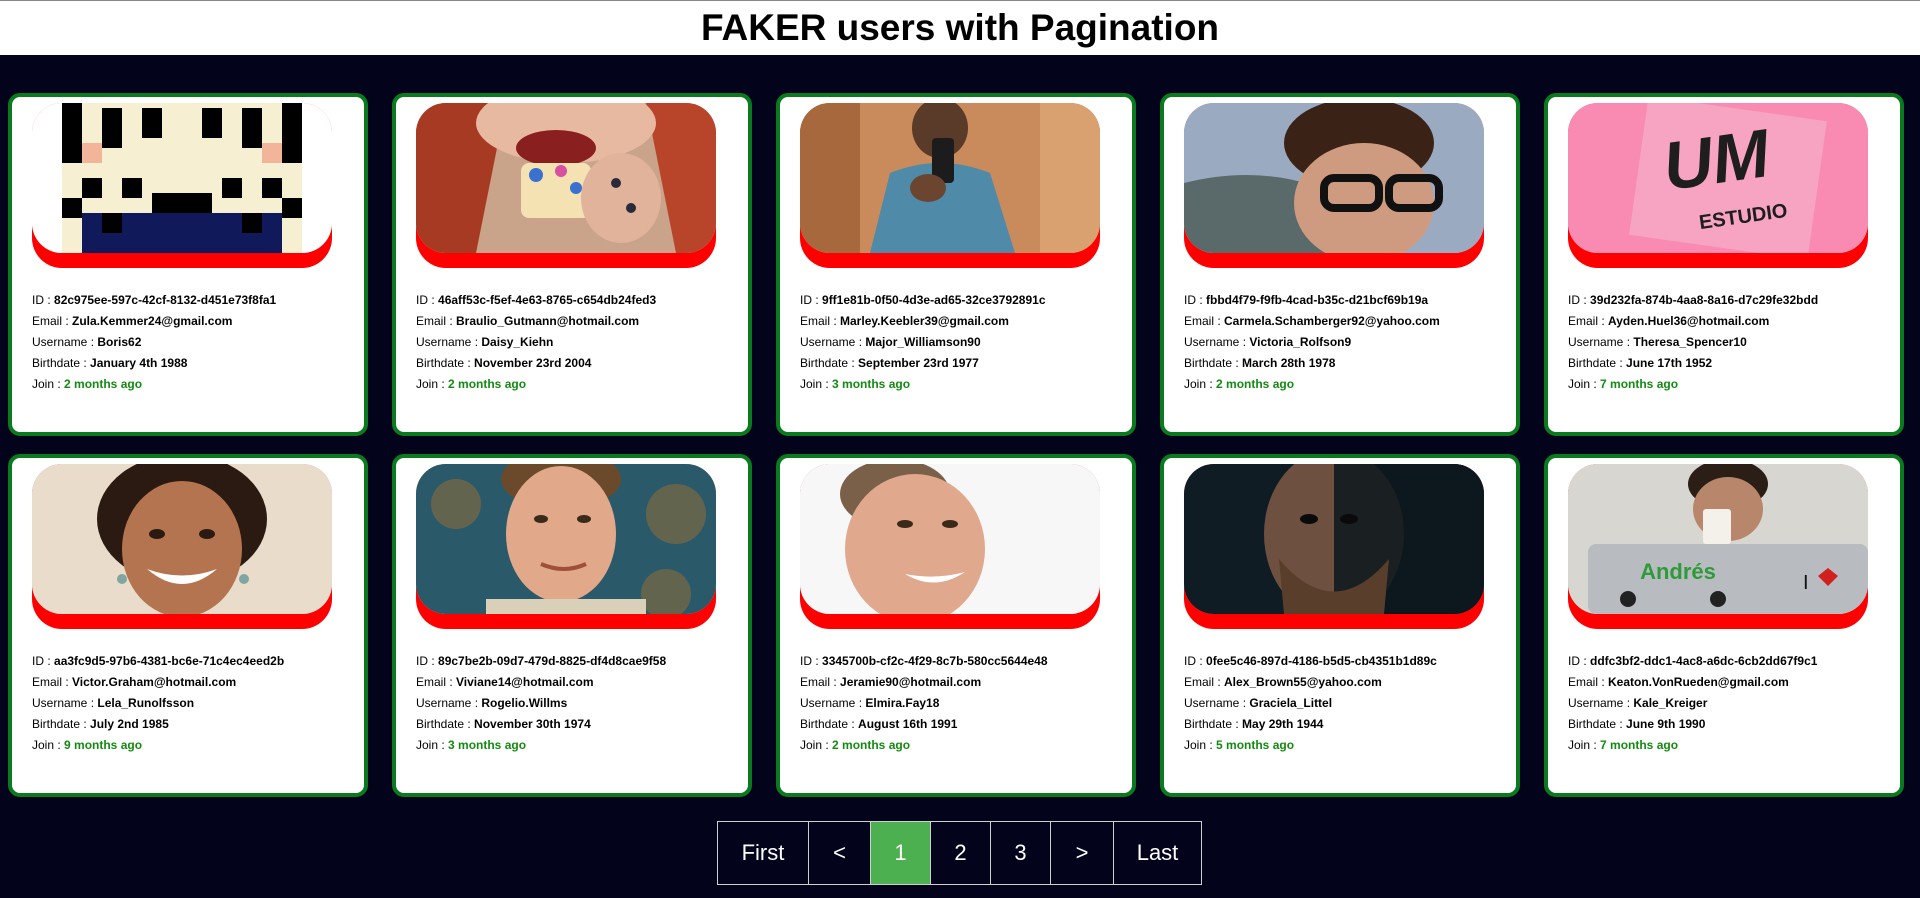 Image resolution: width=1920 pixels, height=898 pixels. Describe the element at coordinates (110, 363) in the screenshot. I see `user-birthdate-row: Birthdate : January 4th 1988` at that location.